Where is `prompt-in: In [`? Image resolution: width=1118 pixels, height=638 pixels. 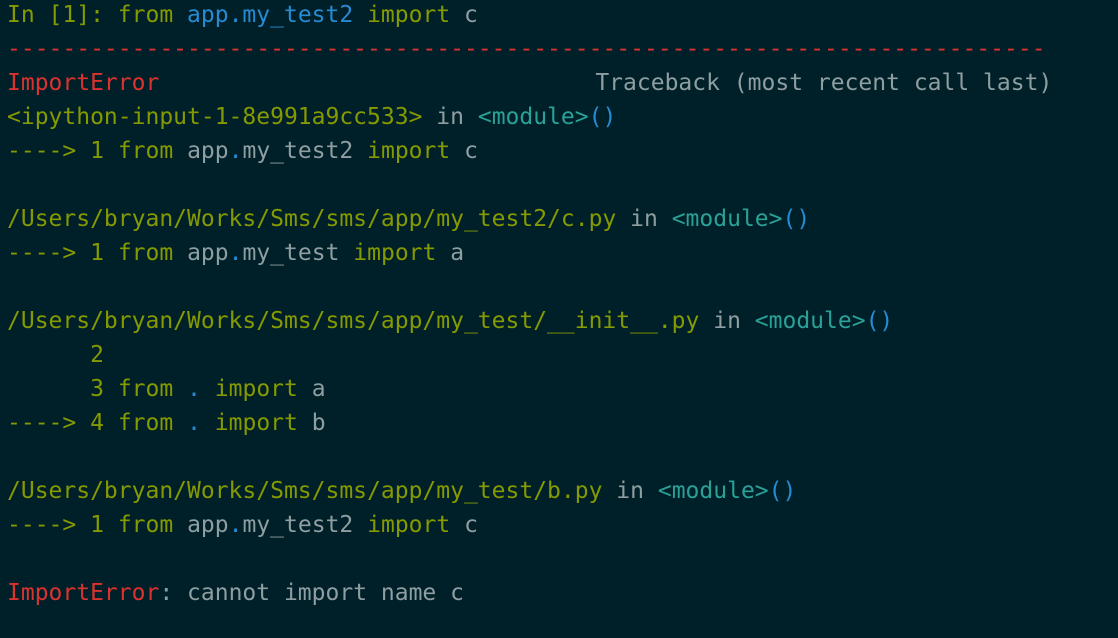
prompt-in: In [ is located at coordinates (35, 15).